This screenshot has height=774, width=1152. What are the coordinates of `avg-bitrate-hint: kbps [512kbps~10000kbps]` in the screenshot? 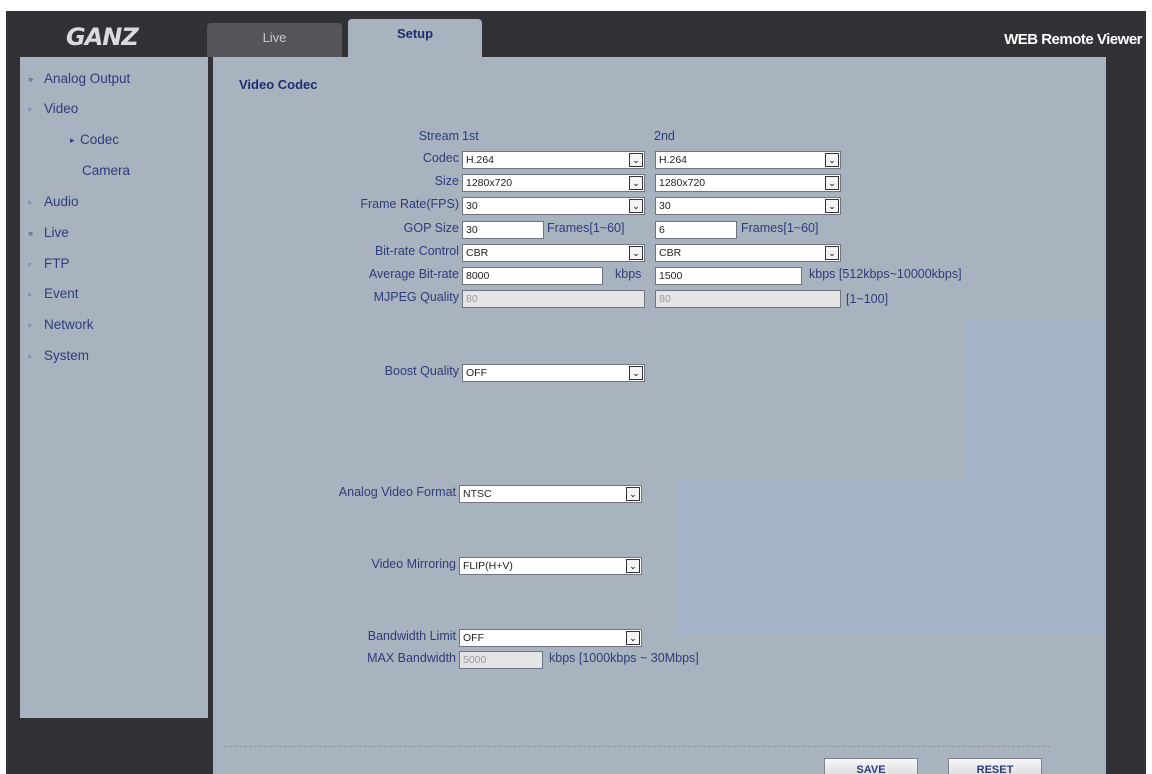 It's located at (885, 274).